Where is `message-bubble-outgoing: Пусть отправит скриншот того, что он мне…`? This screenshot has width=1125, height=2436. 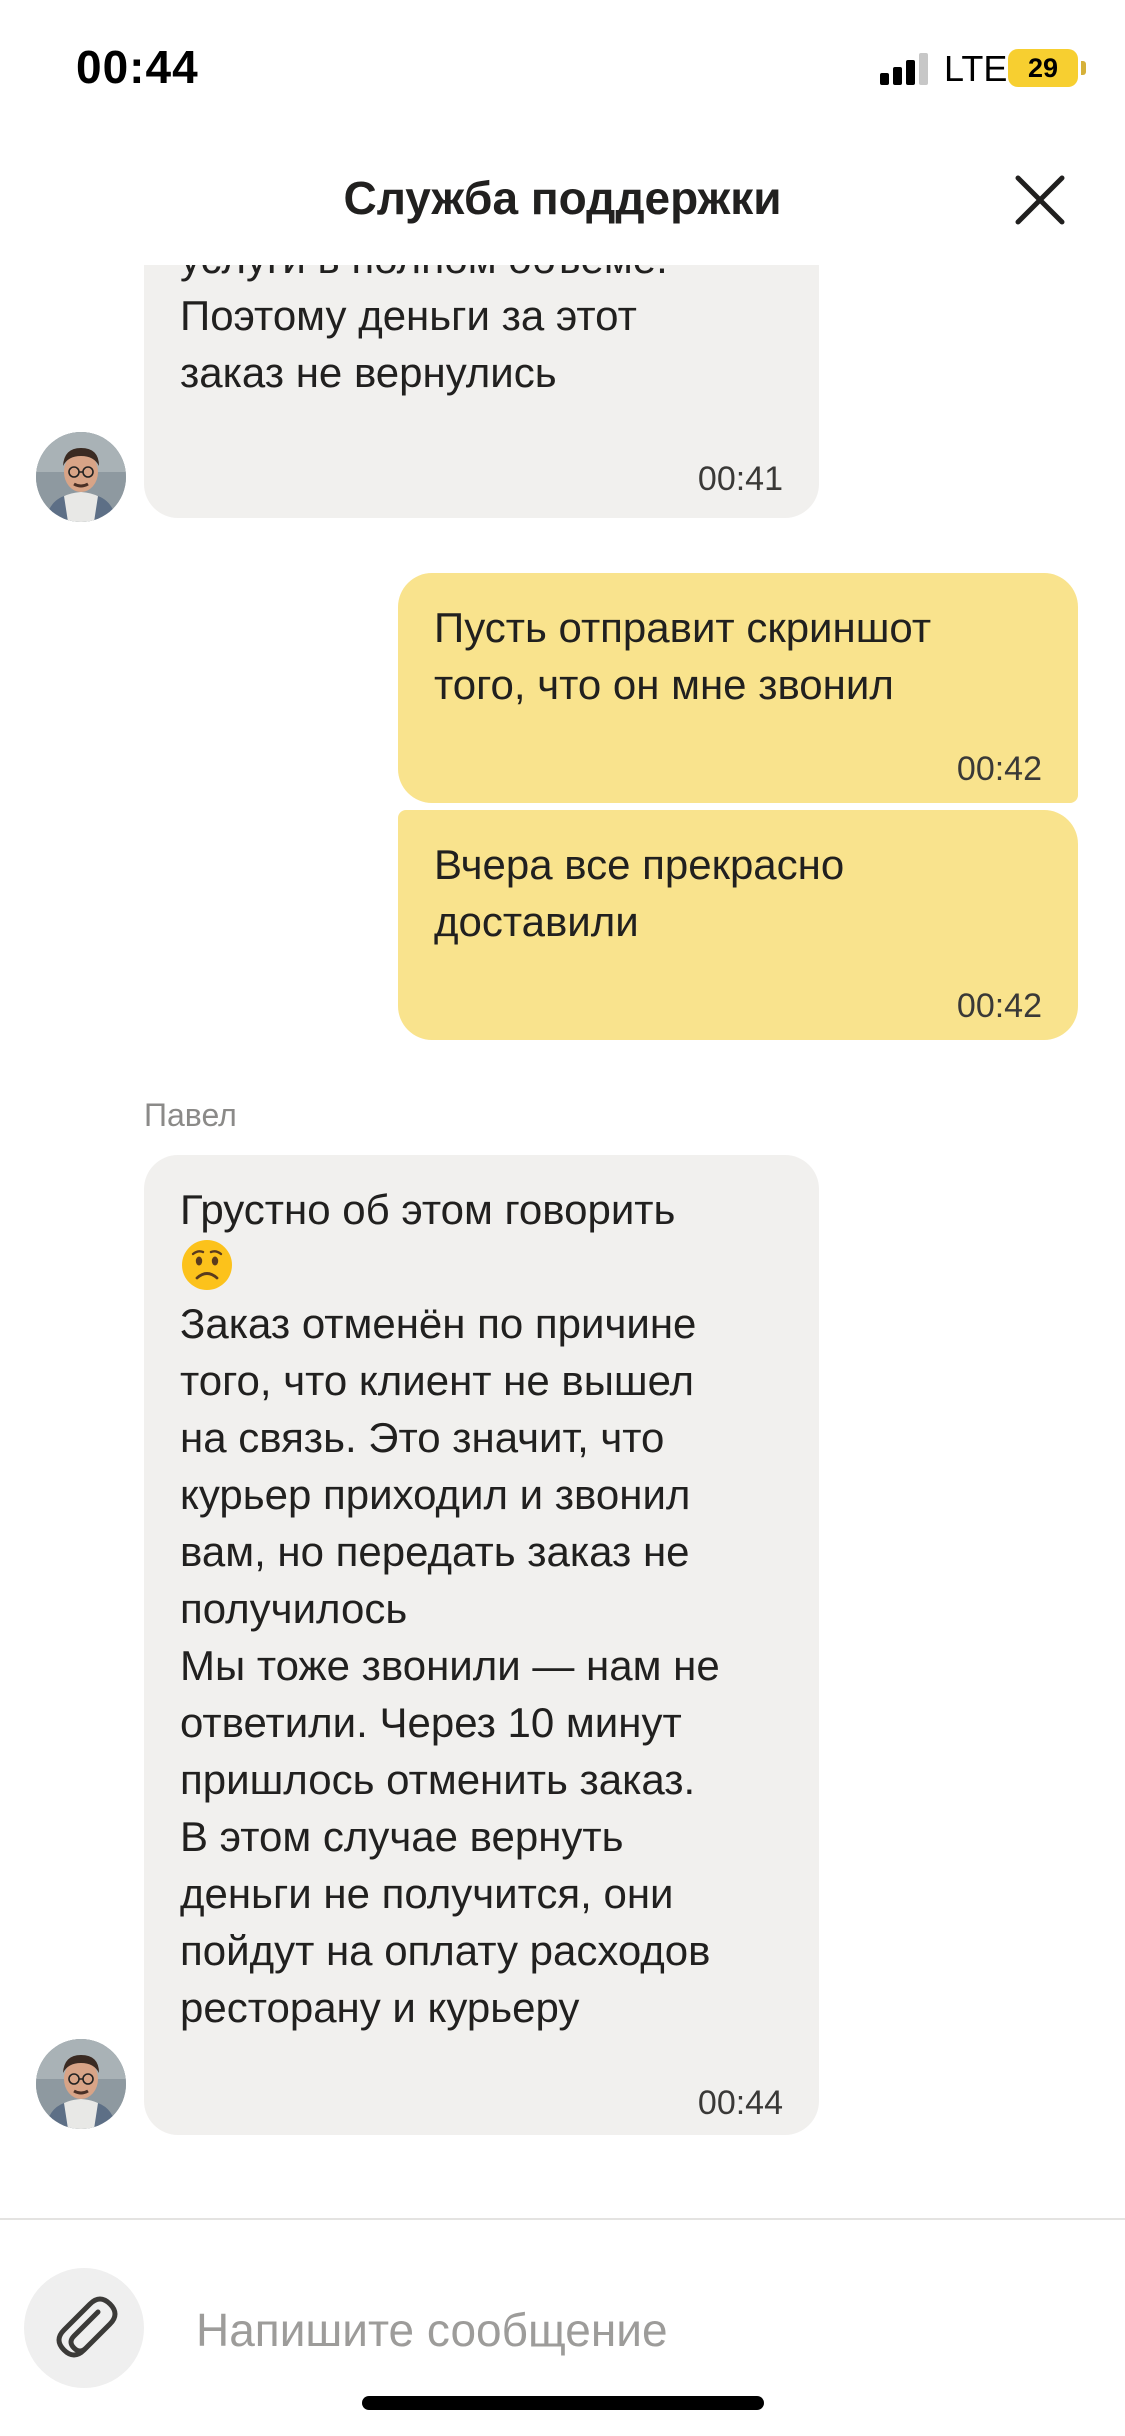 message-bubble-outgoing: Пусть отправит скриншот того, что он мне… is located at coordinates (738, 688).